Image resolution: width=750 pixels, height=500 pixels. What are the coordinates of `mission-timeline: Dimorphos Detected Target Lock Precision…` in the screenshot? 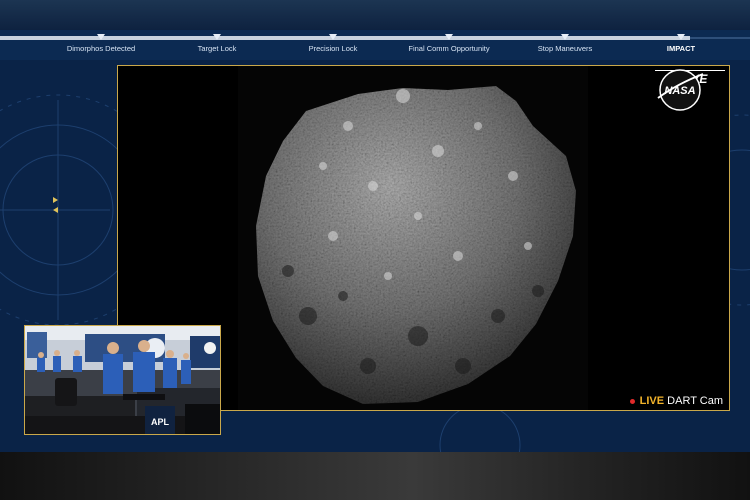 It's located at (375, 45).